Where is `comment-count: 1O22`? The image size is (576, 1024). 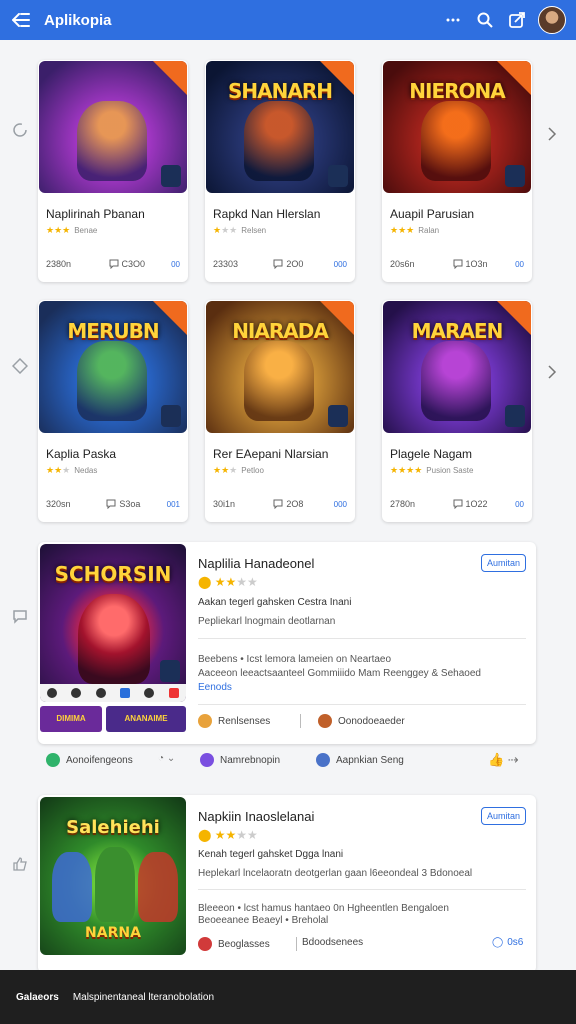 comment-count: 1O22 is located at coordinates (484, 504).